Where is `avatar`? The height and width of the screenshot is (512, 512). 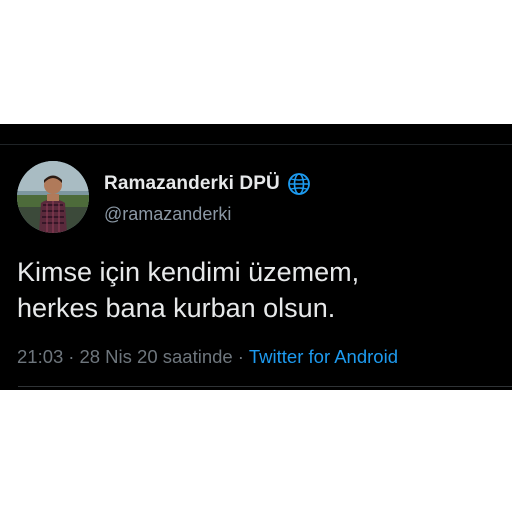
avatar is located at coordinates (53, 197).